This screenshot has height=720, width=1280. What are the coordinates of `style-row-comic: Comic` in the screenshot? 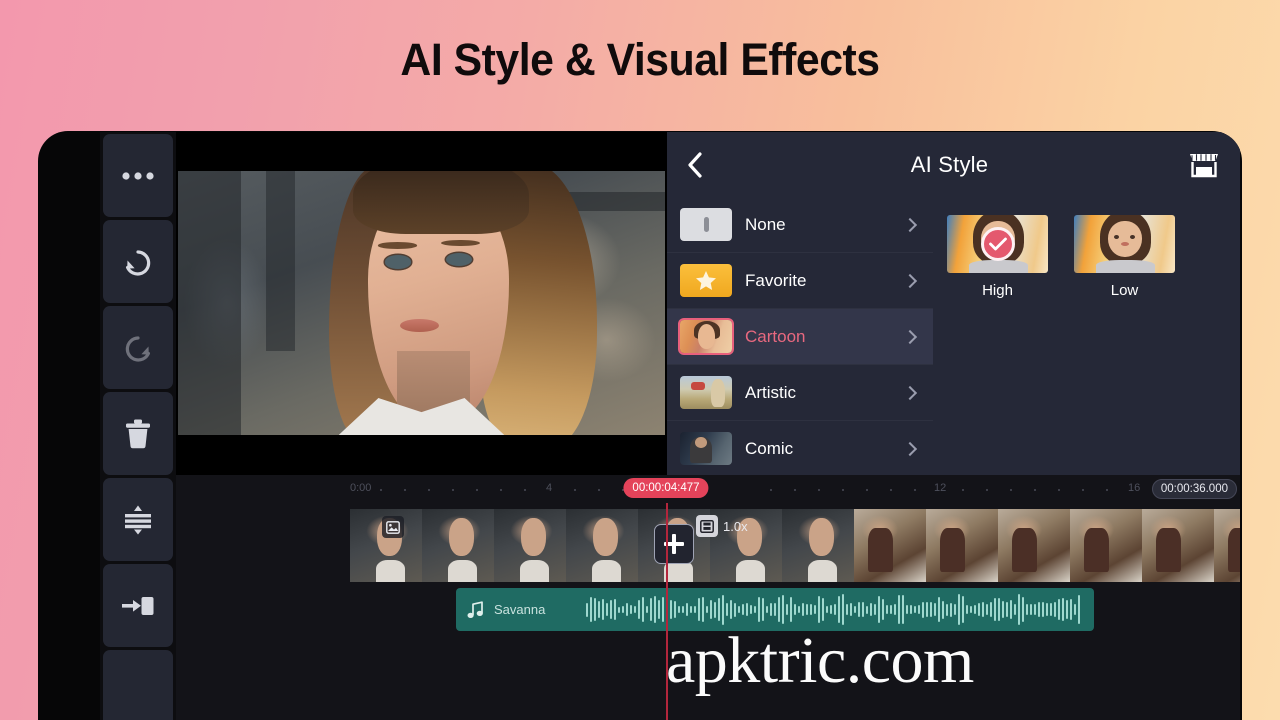 It's located at (800, 448).